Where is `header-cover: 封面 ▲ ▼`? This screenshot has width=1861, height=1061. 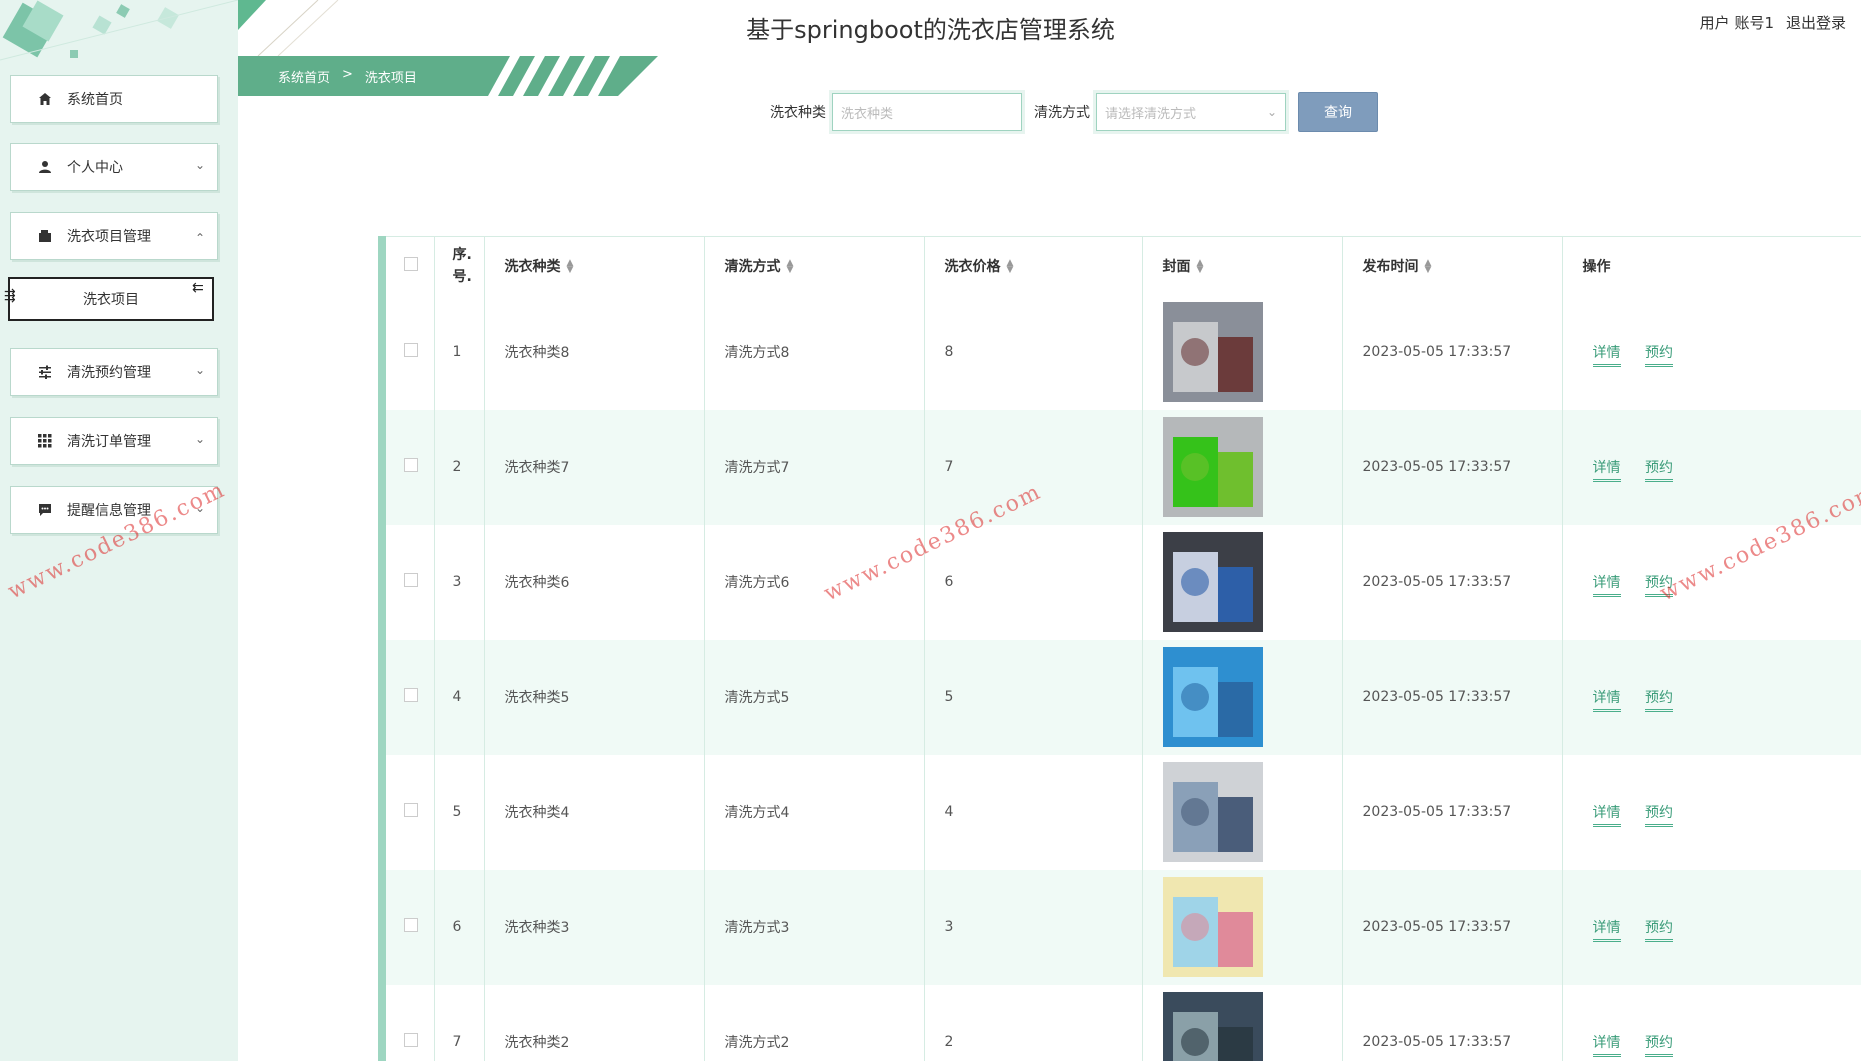 header-cover: 封面 ▲ ▼ is located at coordinates (1242, 265).